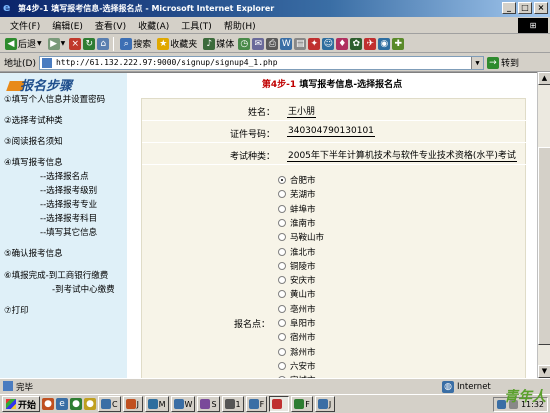 The image size is (550, 413). What do you see at coordinates (356, 43) in the screenshot?
I see `plugin3-icon: ✿` at bounding box center [356, 43].